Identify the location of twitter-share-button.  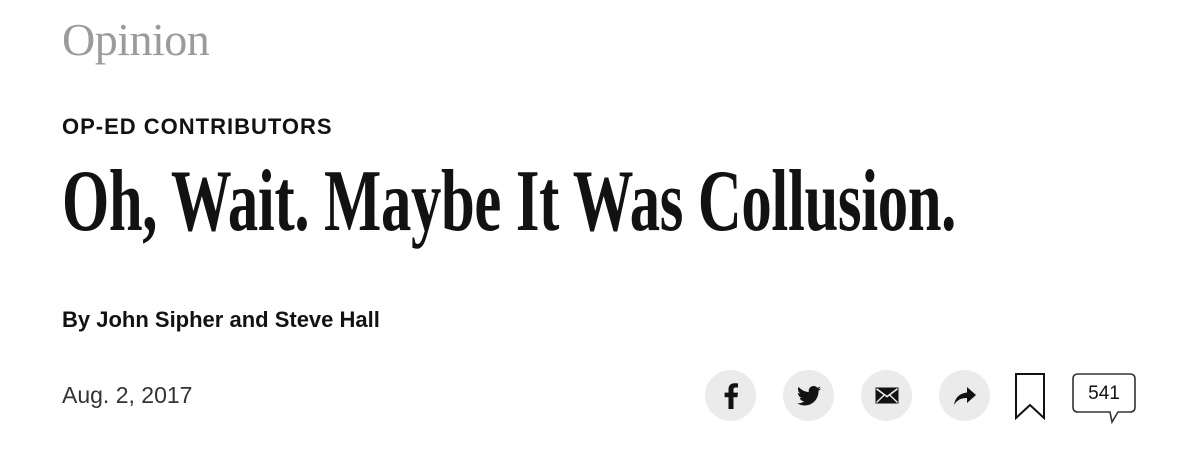
(808, 395).